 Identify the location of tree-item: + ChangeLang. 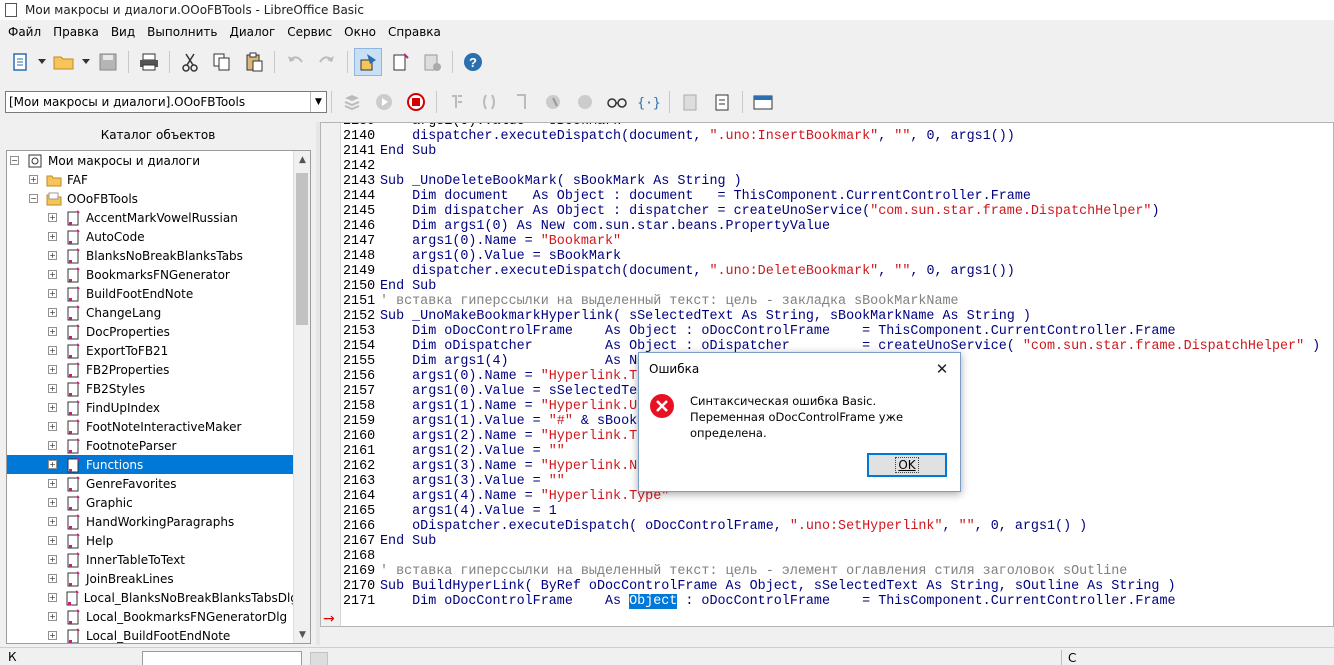
(150, 312).